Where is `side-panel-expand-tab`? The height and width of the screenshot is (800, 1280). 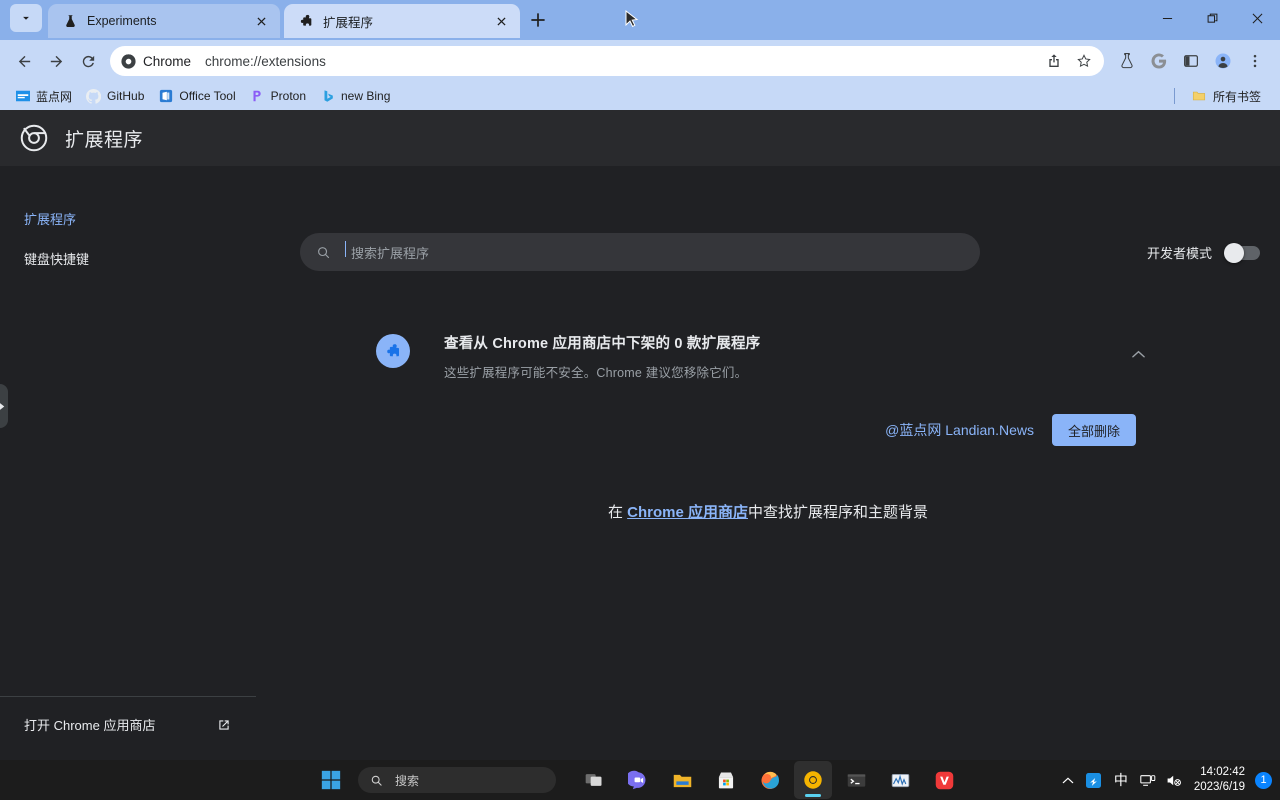 side-panel-expand-tab is located at coordinates (4, 406).